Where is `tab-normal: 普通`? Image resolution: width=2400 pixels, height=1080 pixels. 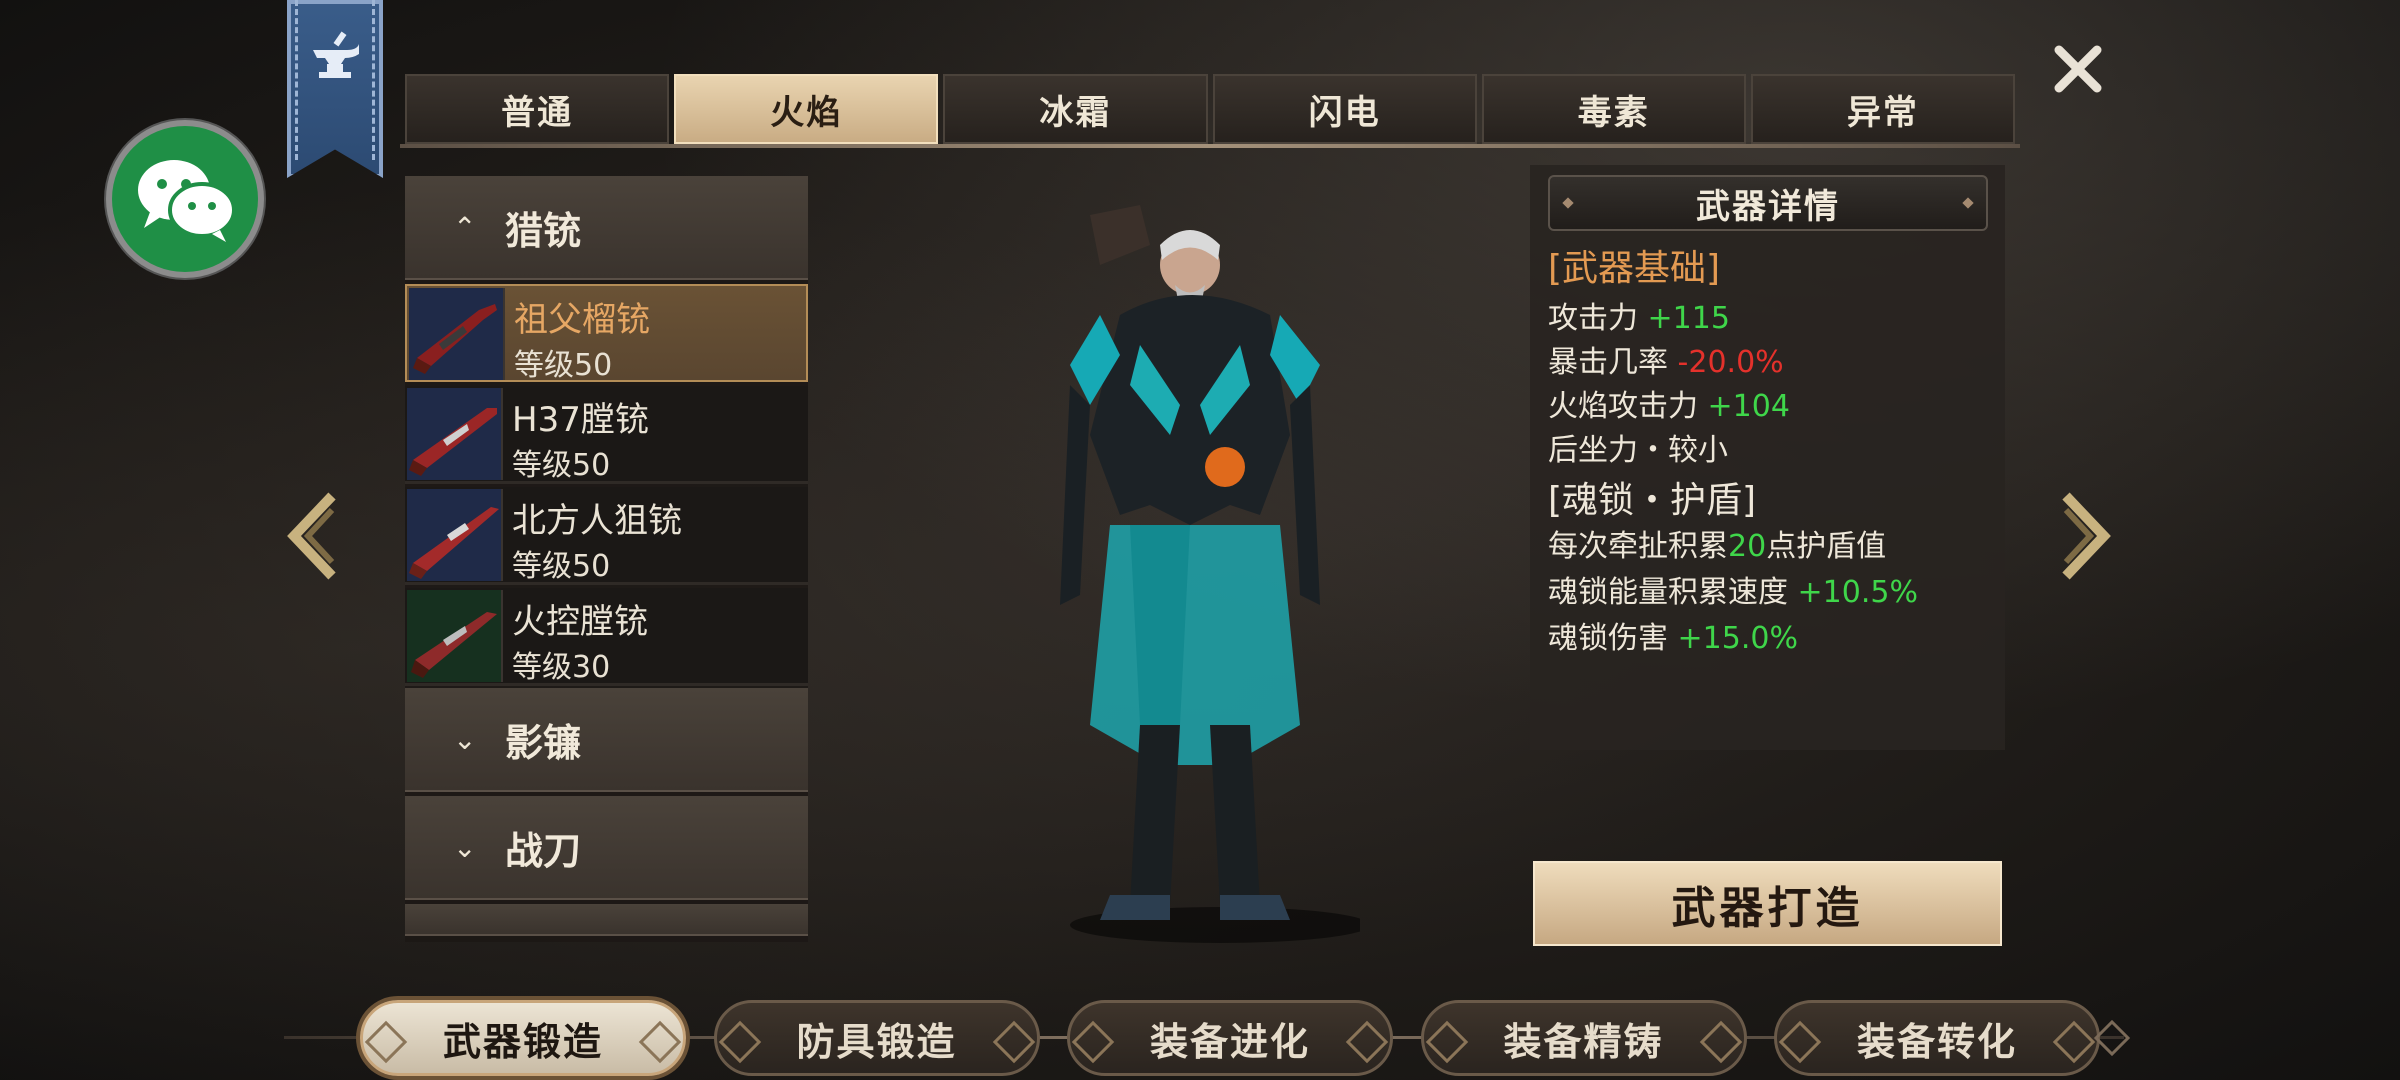
tab-normal: 普通 is located at coordinates (537, 109).